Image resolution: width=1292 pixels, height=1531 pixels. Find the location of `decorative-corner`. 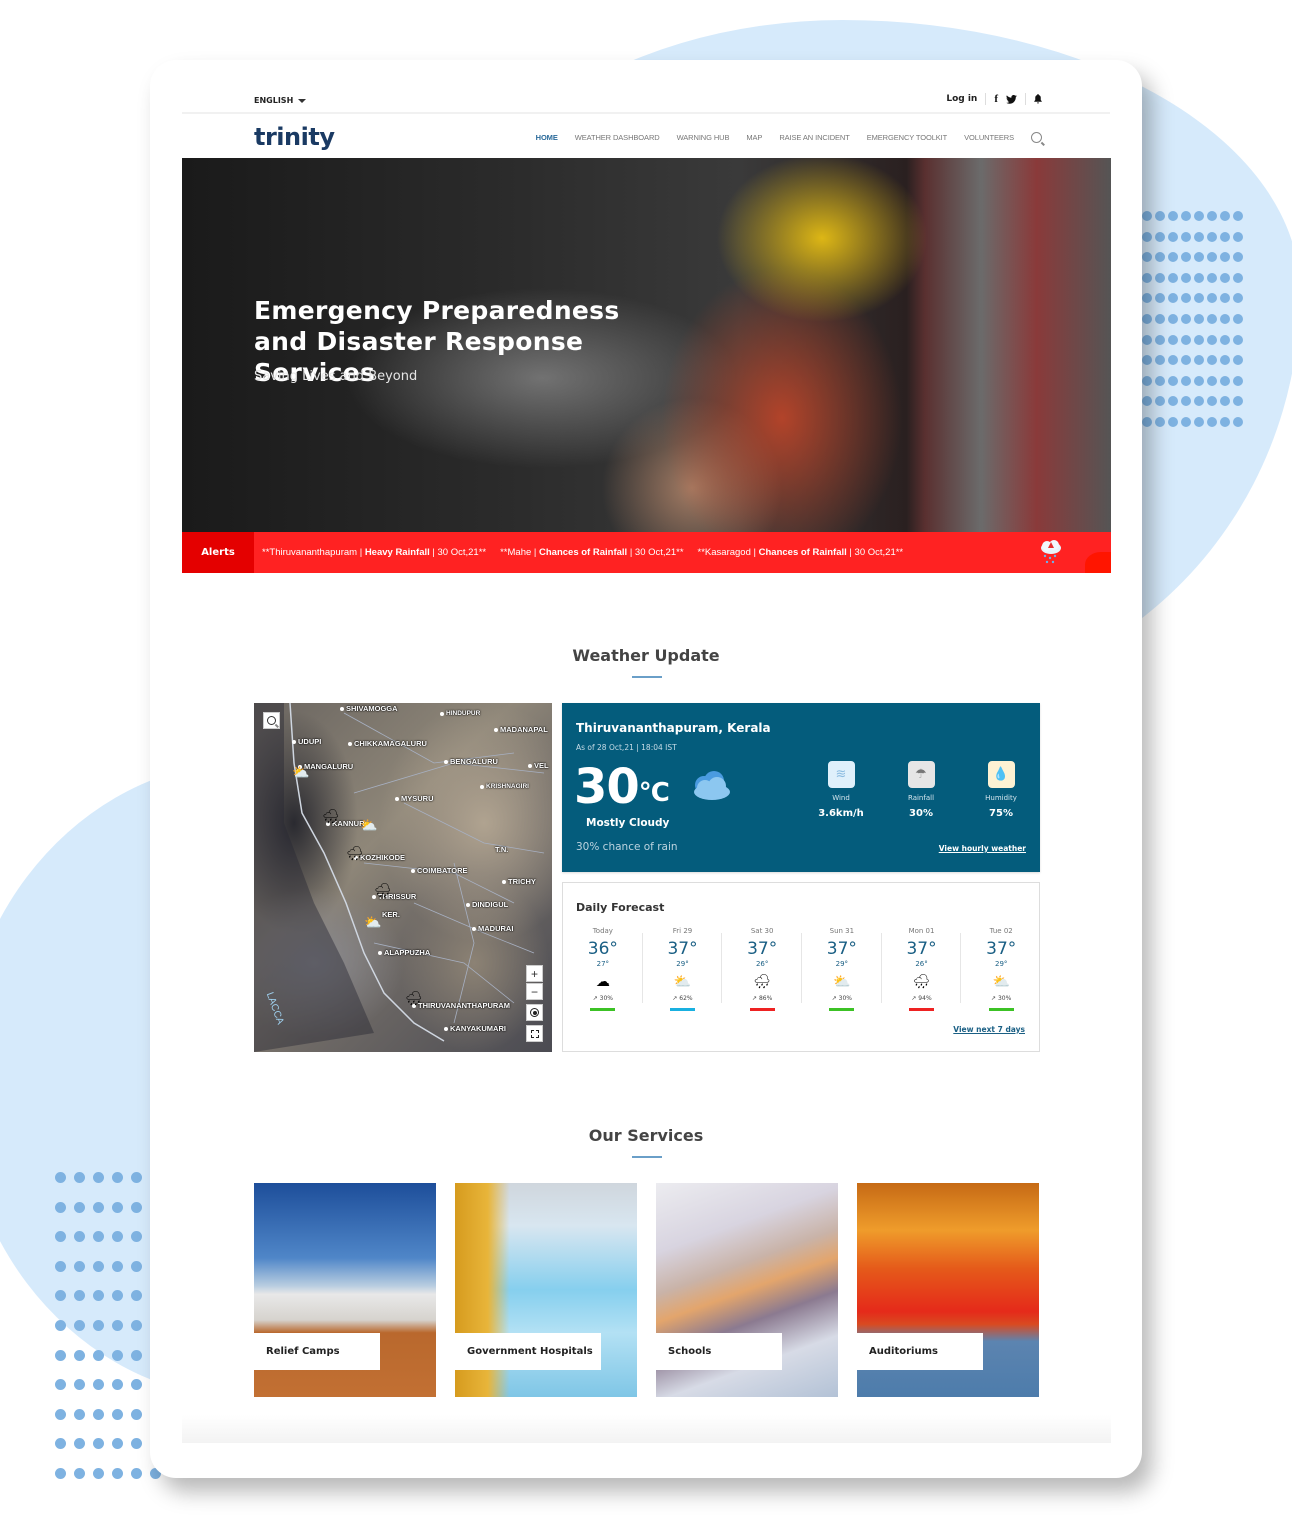

decorative-corner is located at coordinates (1098, 562).